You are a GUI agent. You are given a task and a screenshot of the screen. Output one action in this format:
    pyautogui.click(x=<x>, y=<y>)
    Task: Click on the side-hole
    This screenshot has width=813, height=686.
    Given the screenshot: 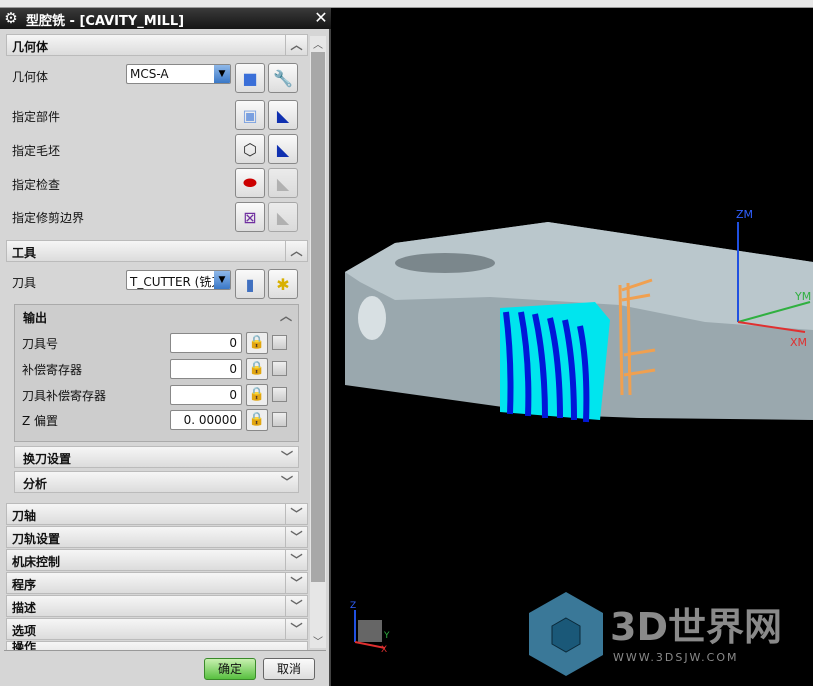 What is the action you would take?
    pyautogui.click(x=372, y=318)
    